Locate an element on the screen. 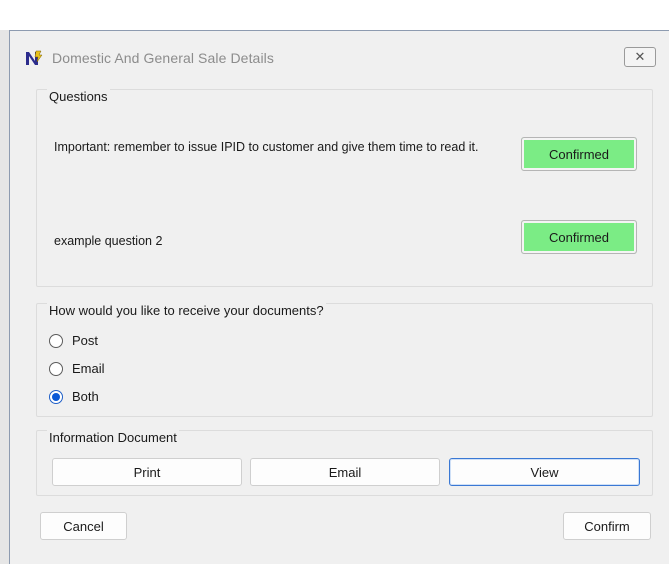  email-option-label: Email is located at coordinates (88, 368).